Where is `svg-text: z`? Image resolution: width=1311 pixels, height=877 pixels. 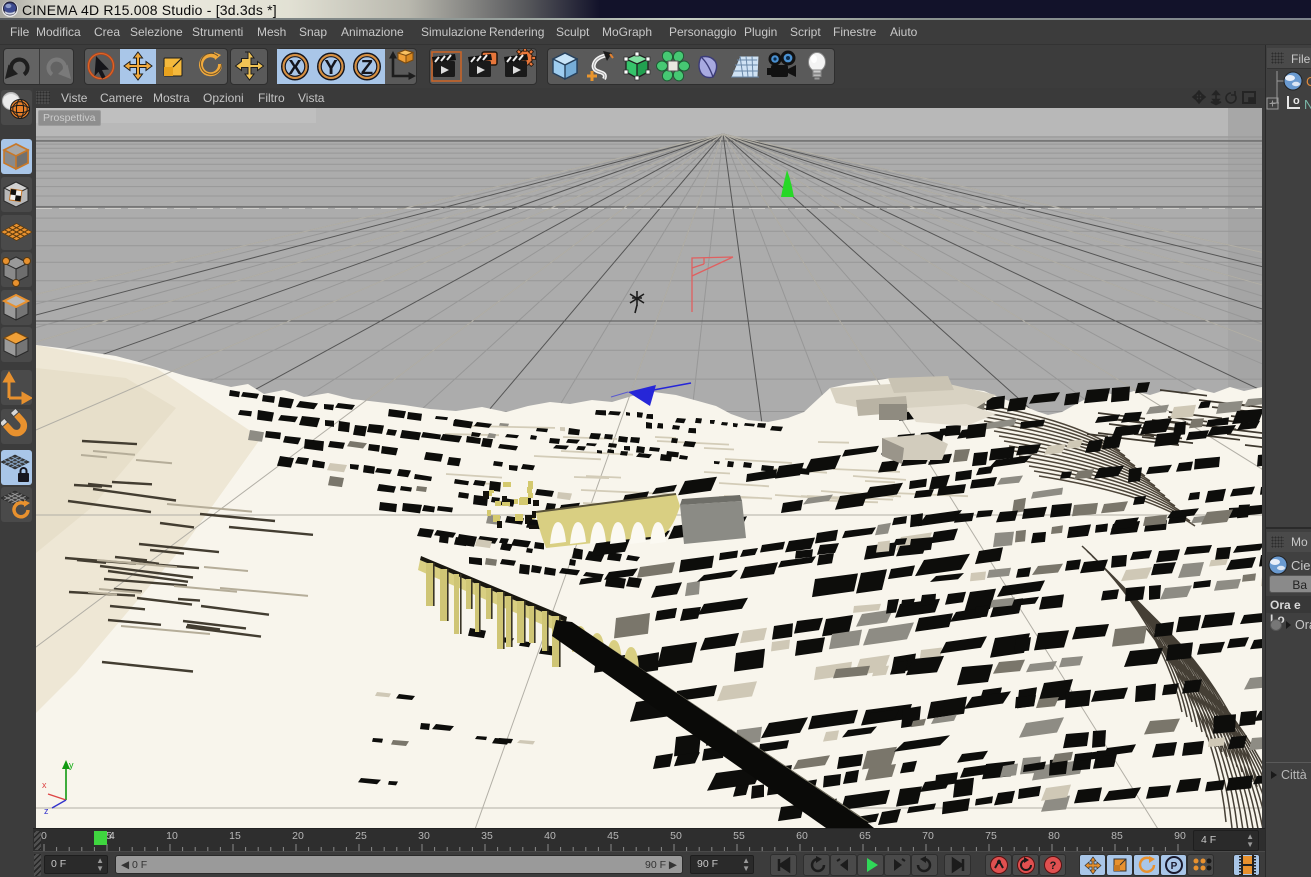 svg-text: z is located at coordinates (46, 811).